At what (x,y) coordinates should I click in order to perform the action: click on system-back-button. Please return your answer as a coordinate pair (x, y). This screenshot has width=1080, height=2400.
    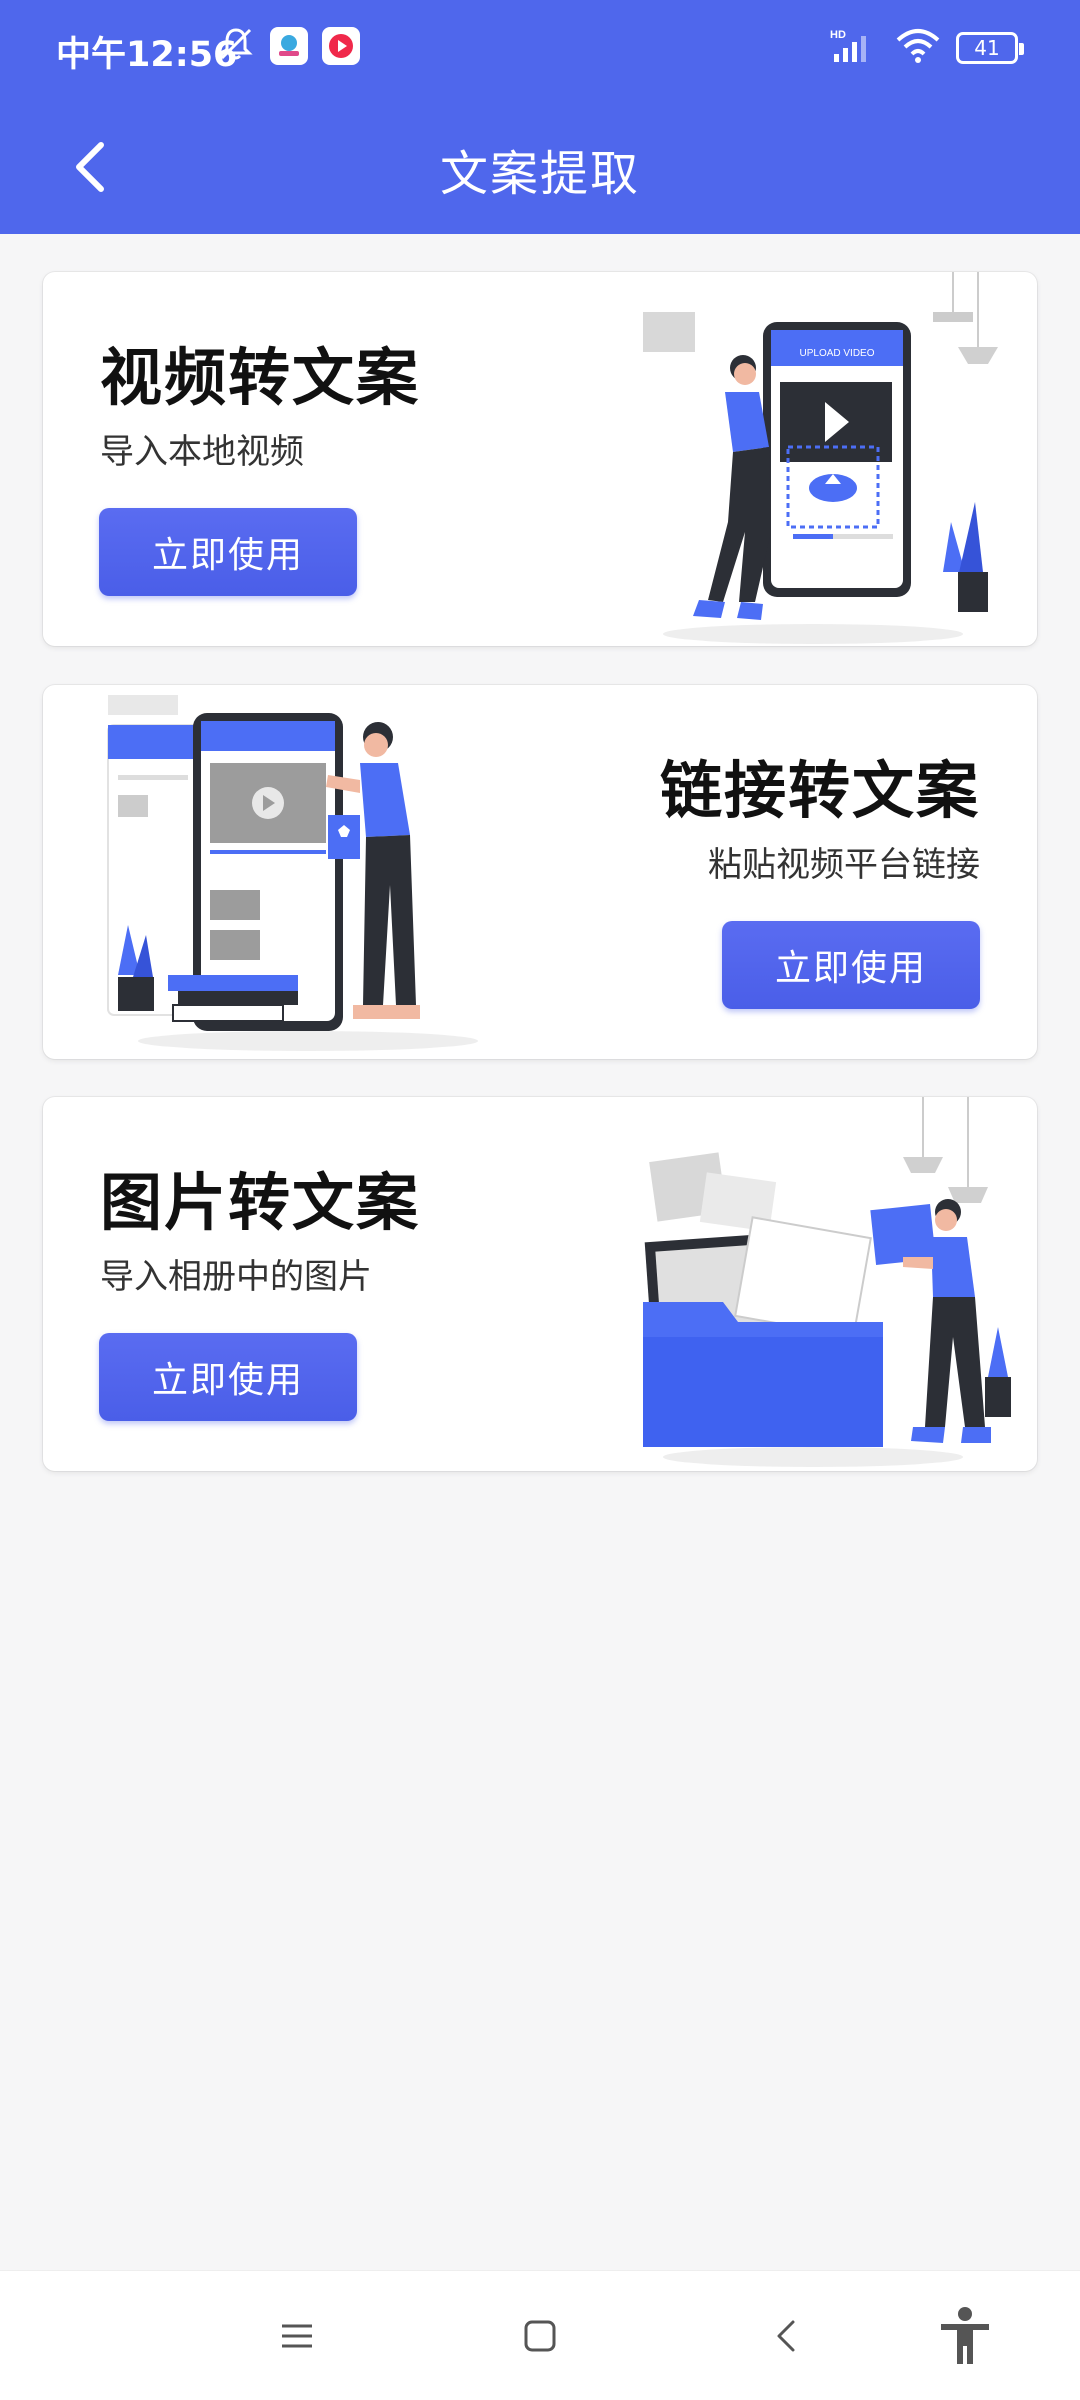
    Looking at the image, I should click on (787, 2336).